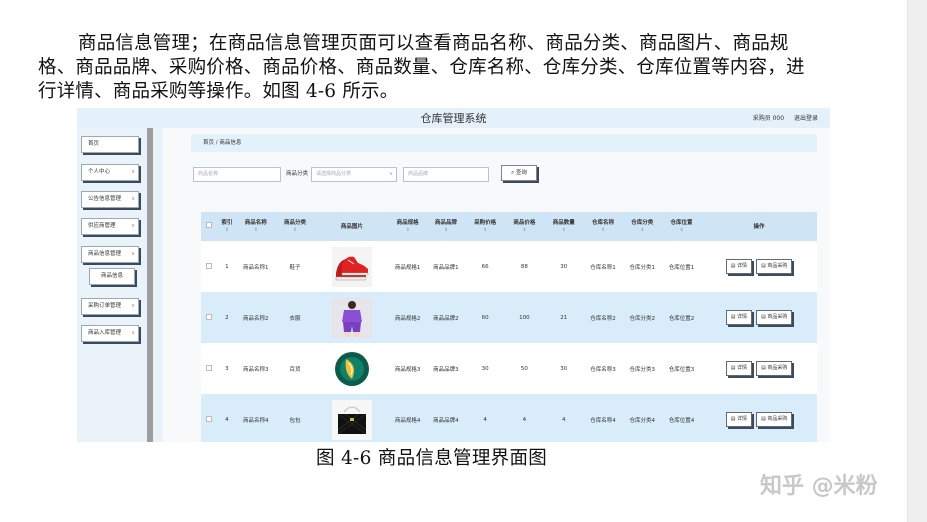  I want to click on cell-spec: 商品规格3, so click(407, 369).